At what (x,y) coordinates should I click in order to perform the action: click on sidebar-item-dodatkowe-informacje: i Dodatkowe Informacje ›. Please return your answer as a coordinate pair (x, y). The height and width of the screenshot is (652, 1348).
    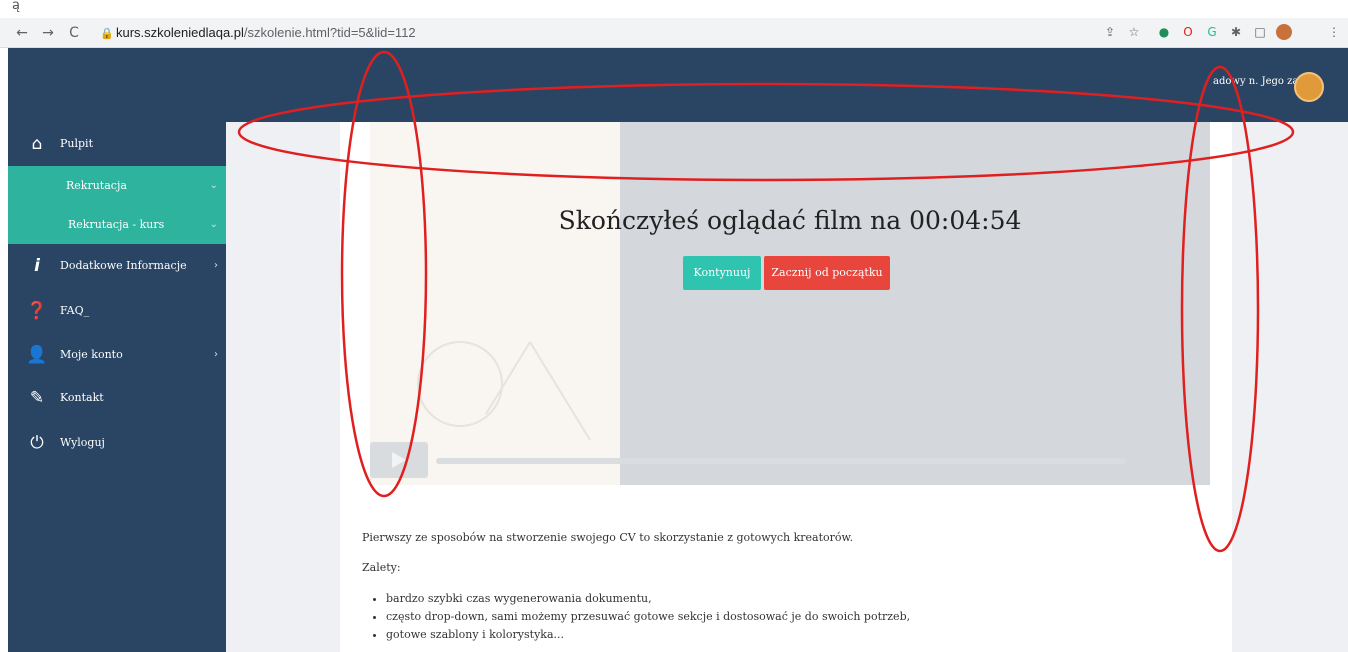
    Looking at the image, I should click on (117, 266).